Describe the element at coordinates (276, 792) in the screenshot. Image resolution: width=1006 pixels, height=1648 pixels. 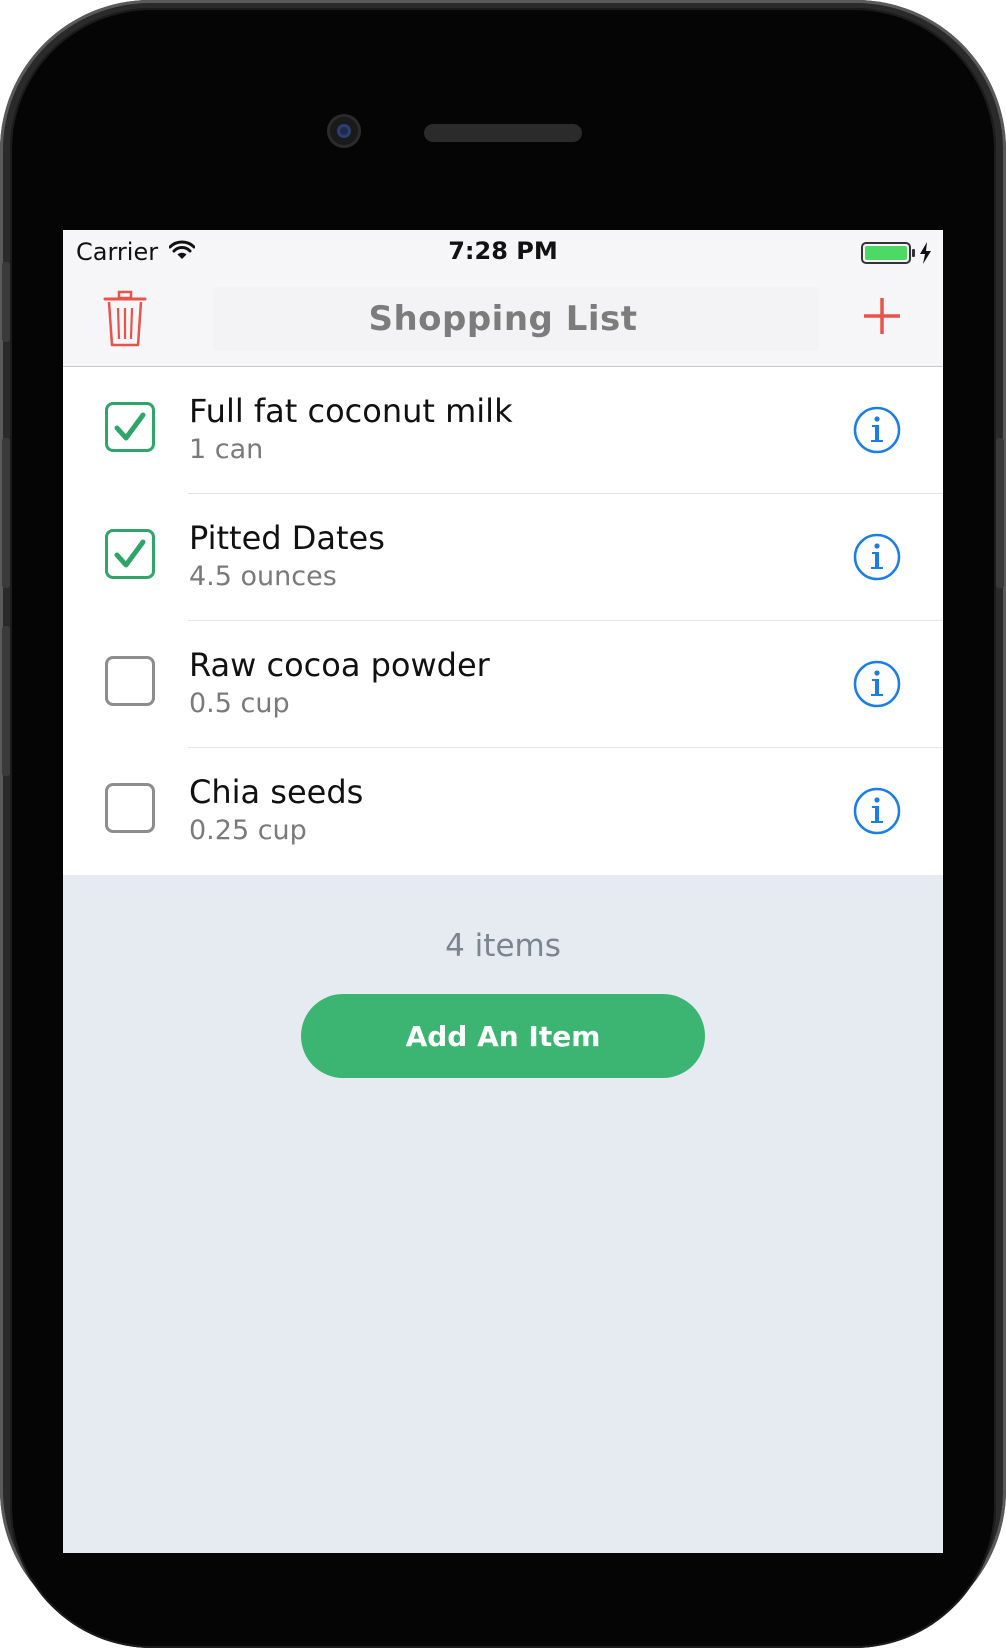
I see `item-name: Chia seeds` at that location.